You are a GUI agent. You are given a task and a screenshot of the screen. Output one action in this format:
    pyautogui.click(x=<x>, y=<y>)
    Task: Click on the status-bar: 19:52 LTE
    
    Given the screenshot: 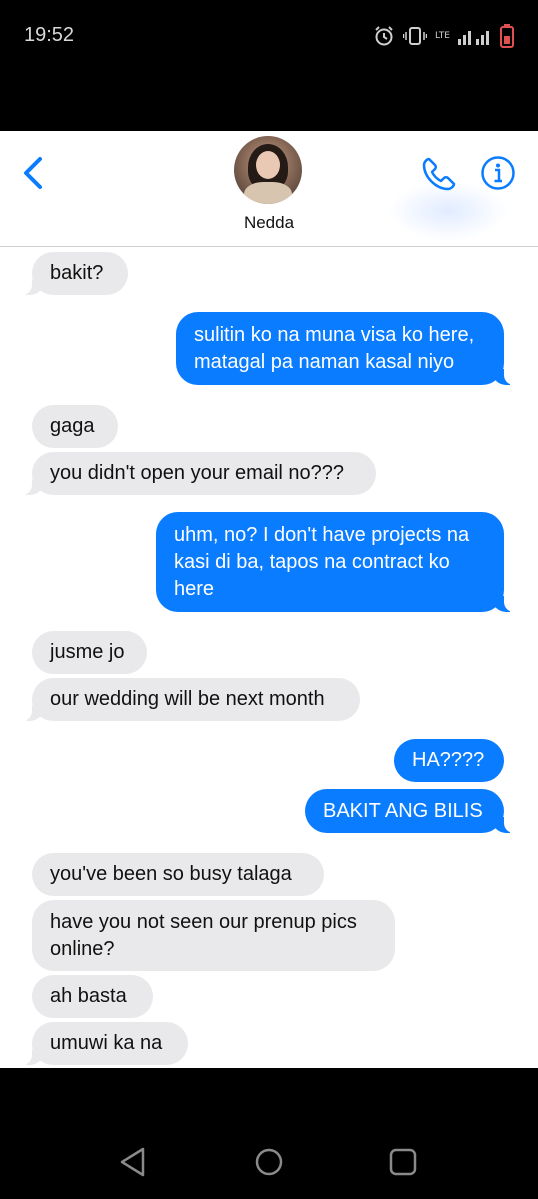 What is the action you would take?
    pyautogui.click(x=269, y=65)
    